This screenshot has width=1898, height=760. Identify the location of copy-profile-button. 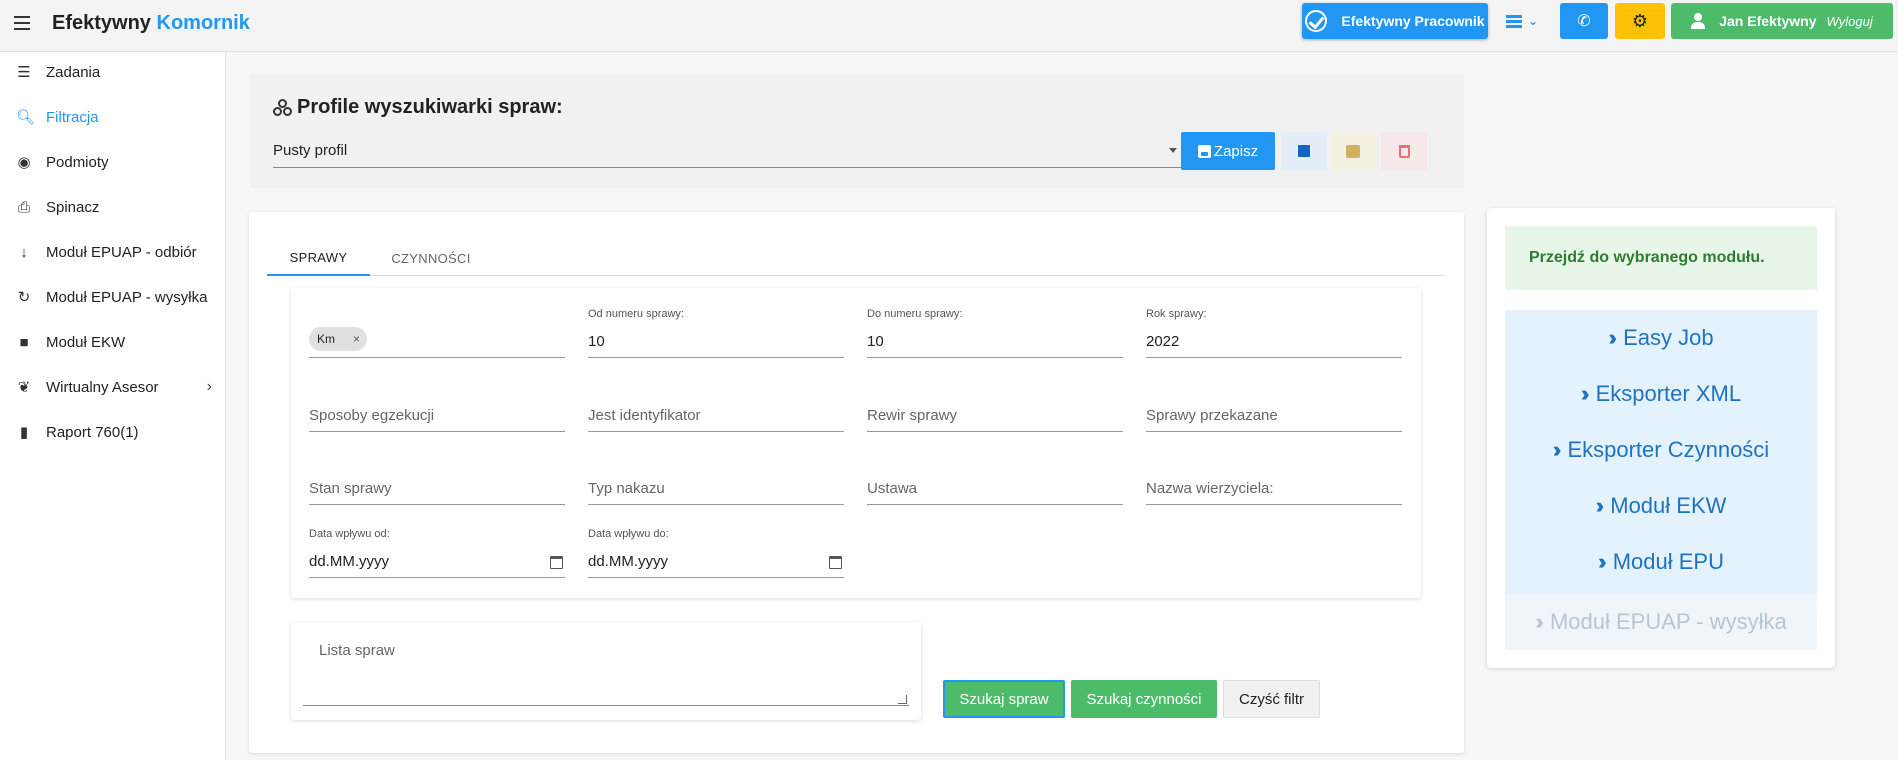
(1304, 151).